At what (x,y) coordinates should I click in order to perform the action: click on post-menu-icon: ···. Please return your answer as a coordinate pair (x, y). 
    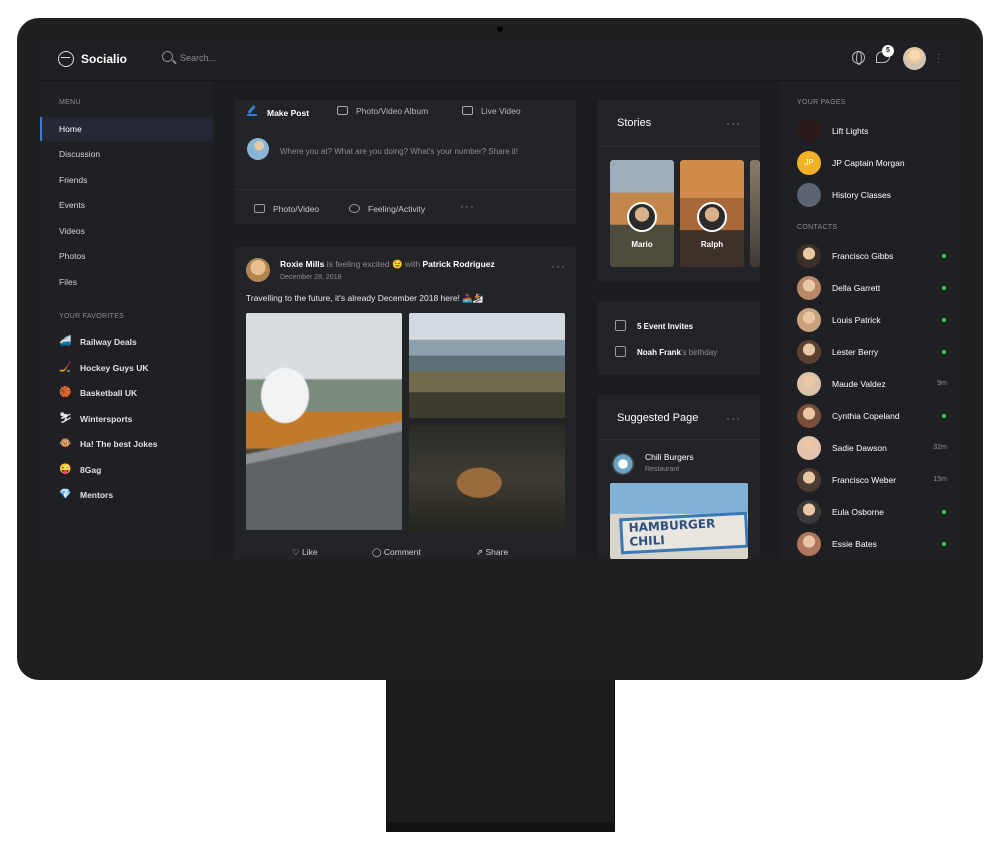
    Looking at the image, I should click on (558, 266).